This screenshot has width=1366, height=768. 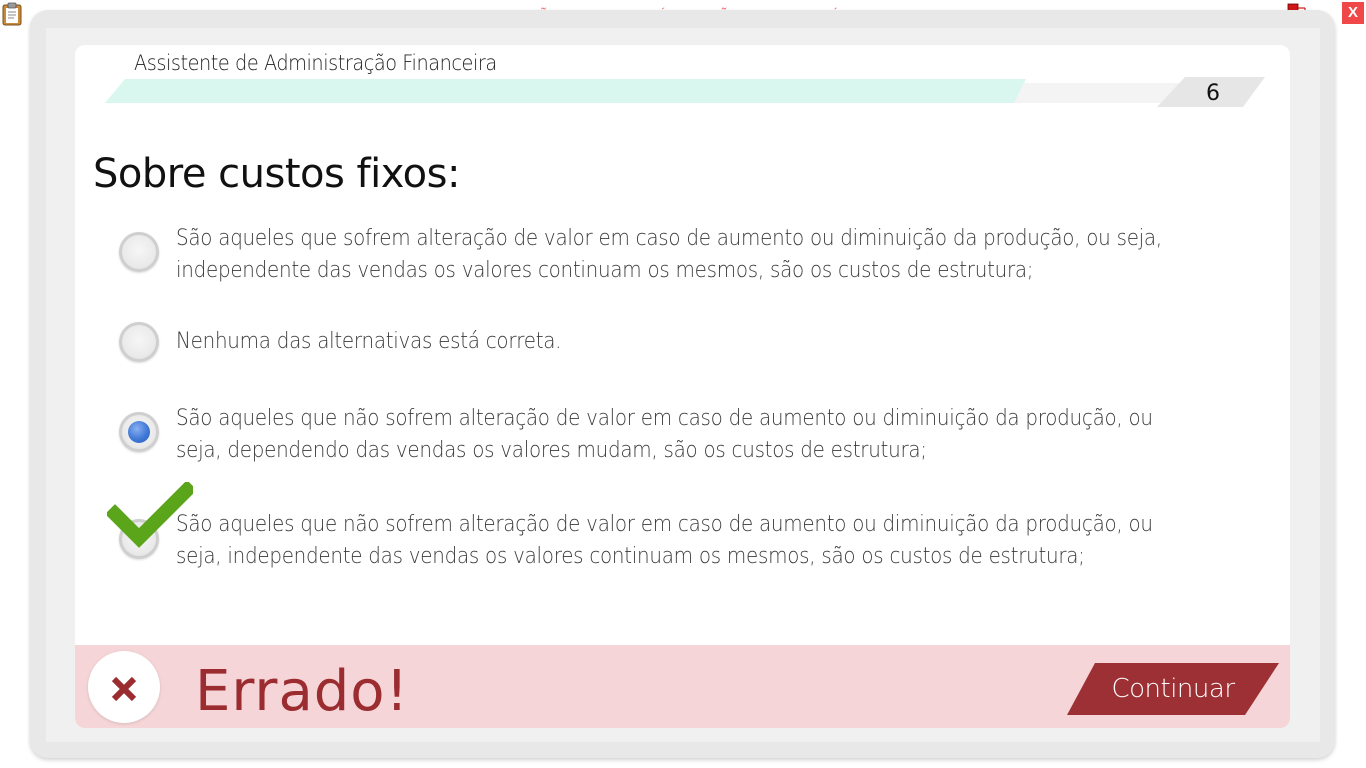 What do you see at coordinates (565, 91) in the screenshot?
I see `progress-bar-fill` at bounding box center [565, 91].